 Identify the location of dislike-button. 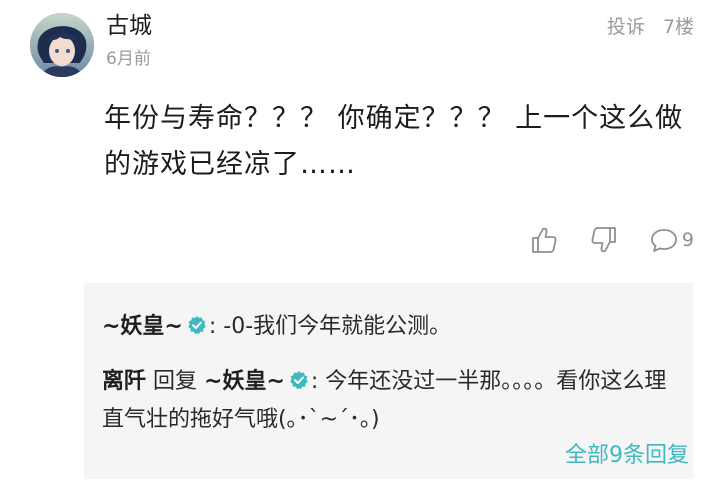
(604, 240).